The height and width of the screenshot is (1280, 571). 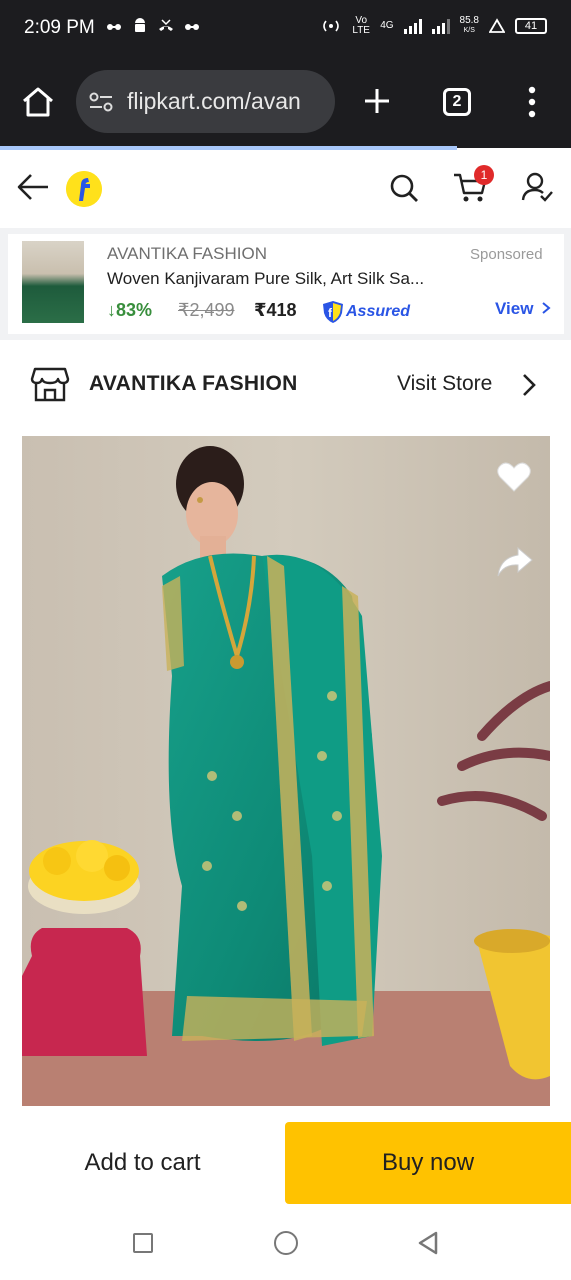 What do you see at coordinates (187, 253) in the screenshot?
I see `ad-brand: AVANTIKA FASHION` at bounding box center [187, 253].